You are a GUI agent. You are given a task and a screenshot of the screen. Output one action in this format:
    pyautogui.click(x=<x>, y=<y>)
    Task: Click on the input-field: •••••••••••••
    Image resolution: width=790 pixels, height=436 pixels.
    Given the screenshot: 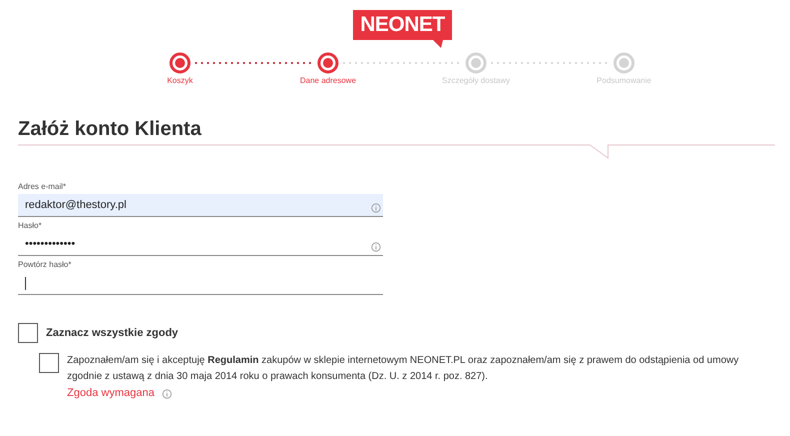 What is the action you would take?
    pyautogui.click(x=200, y=244)
    